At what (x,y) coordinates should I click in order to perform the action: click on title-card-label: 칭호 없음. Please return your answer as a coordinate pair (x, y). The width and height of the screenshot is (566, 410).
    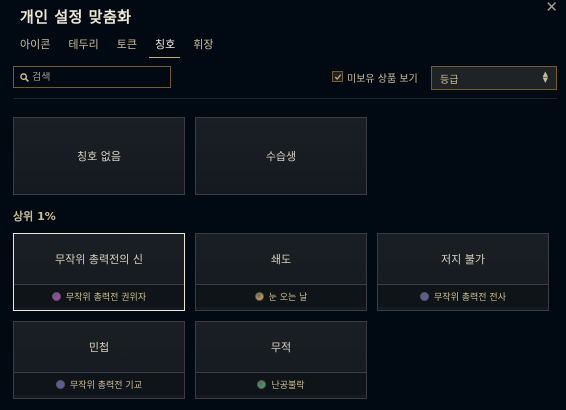
    Looking at the image, I should click on (99, 156).